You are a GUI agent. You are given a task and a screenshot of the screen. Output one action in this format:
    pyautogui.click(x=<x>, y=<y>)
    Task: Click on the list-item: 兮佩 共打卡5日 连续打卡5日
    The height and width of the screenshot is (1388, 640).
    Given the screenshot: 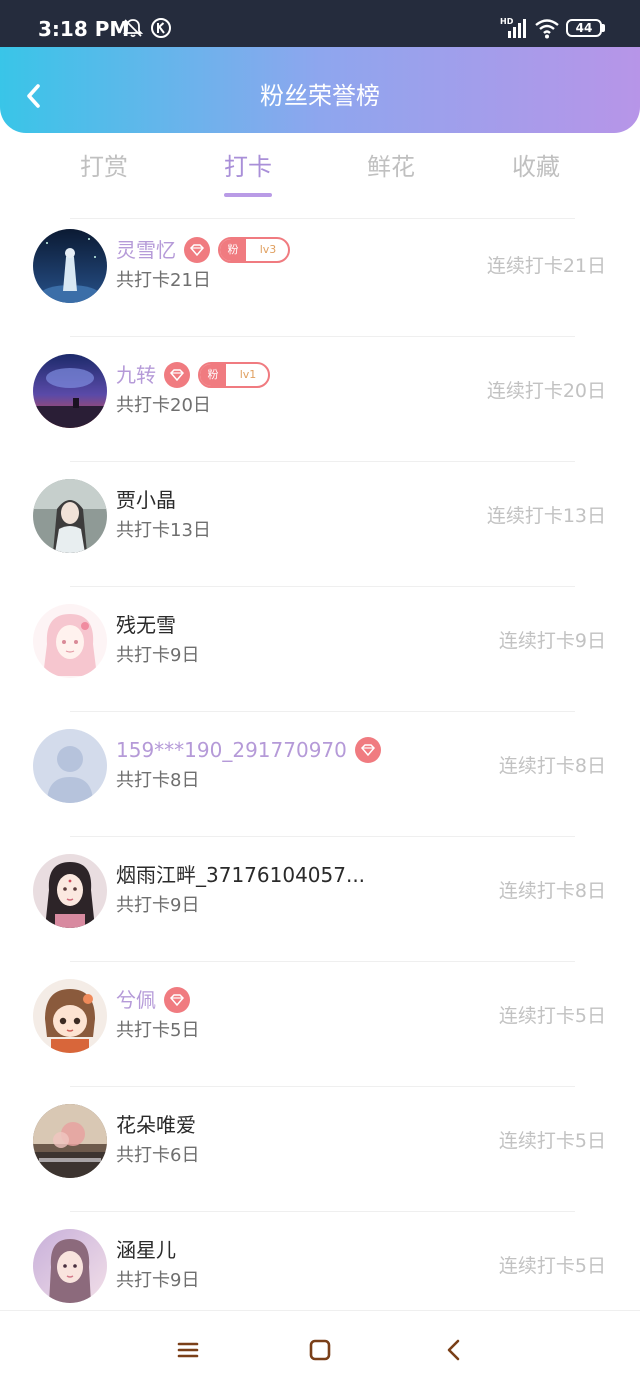 What is the action you would take?
    pyautogui.click(x=320, y=1031)
    